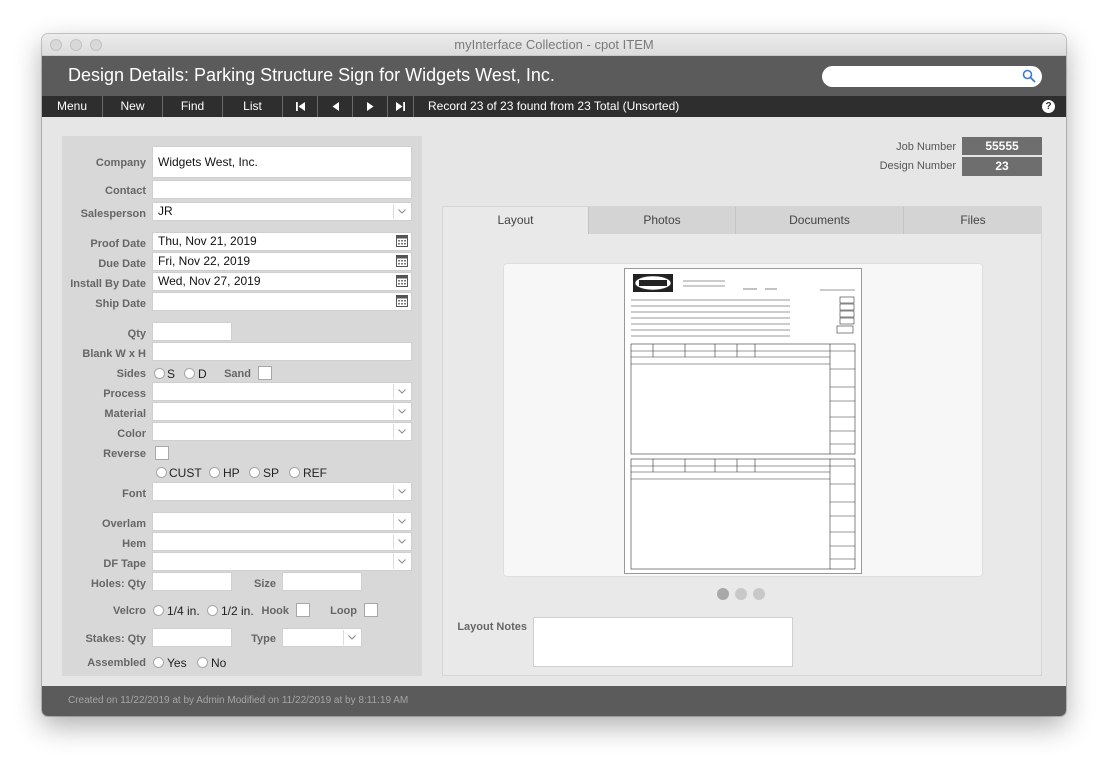 The image size is (1108, 766). Describe the element at coordinates (926, 147) in the screenshot. I see `job-number-label: Job Number` at that location.